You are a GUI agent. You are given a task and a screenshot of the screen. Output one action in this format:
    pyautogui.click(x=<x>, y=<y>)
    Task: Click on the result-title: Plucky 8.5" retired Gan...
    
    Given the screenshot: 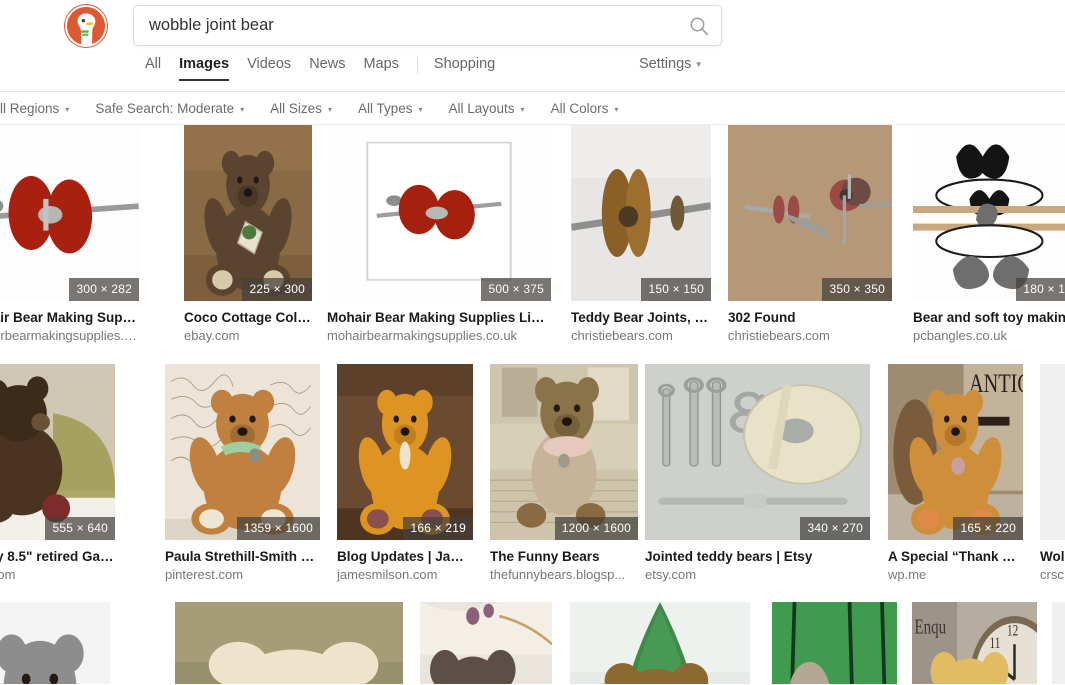 What is the action you would take?
    pyautogui.click(x=57, y=556)
    